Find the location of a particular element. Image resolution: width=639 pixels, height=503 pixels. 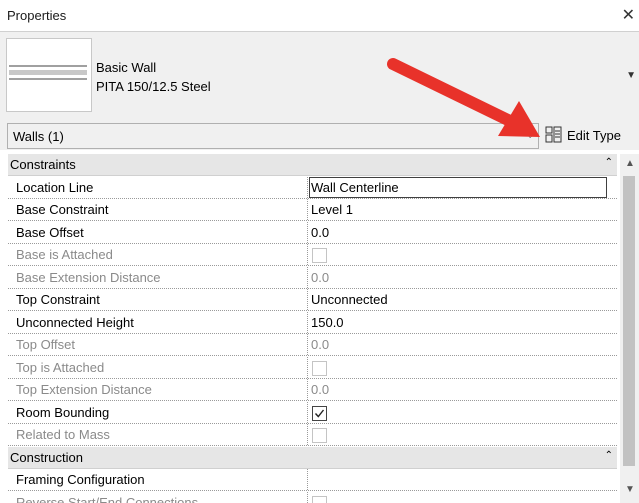

instance-filter-dropdown: Walls (1) ⌵ is located at coordinates (273, 136).